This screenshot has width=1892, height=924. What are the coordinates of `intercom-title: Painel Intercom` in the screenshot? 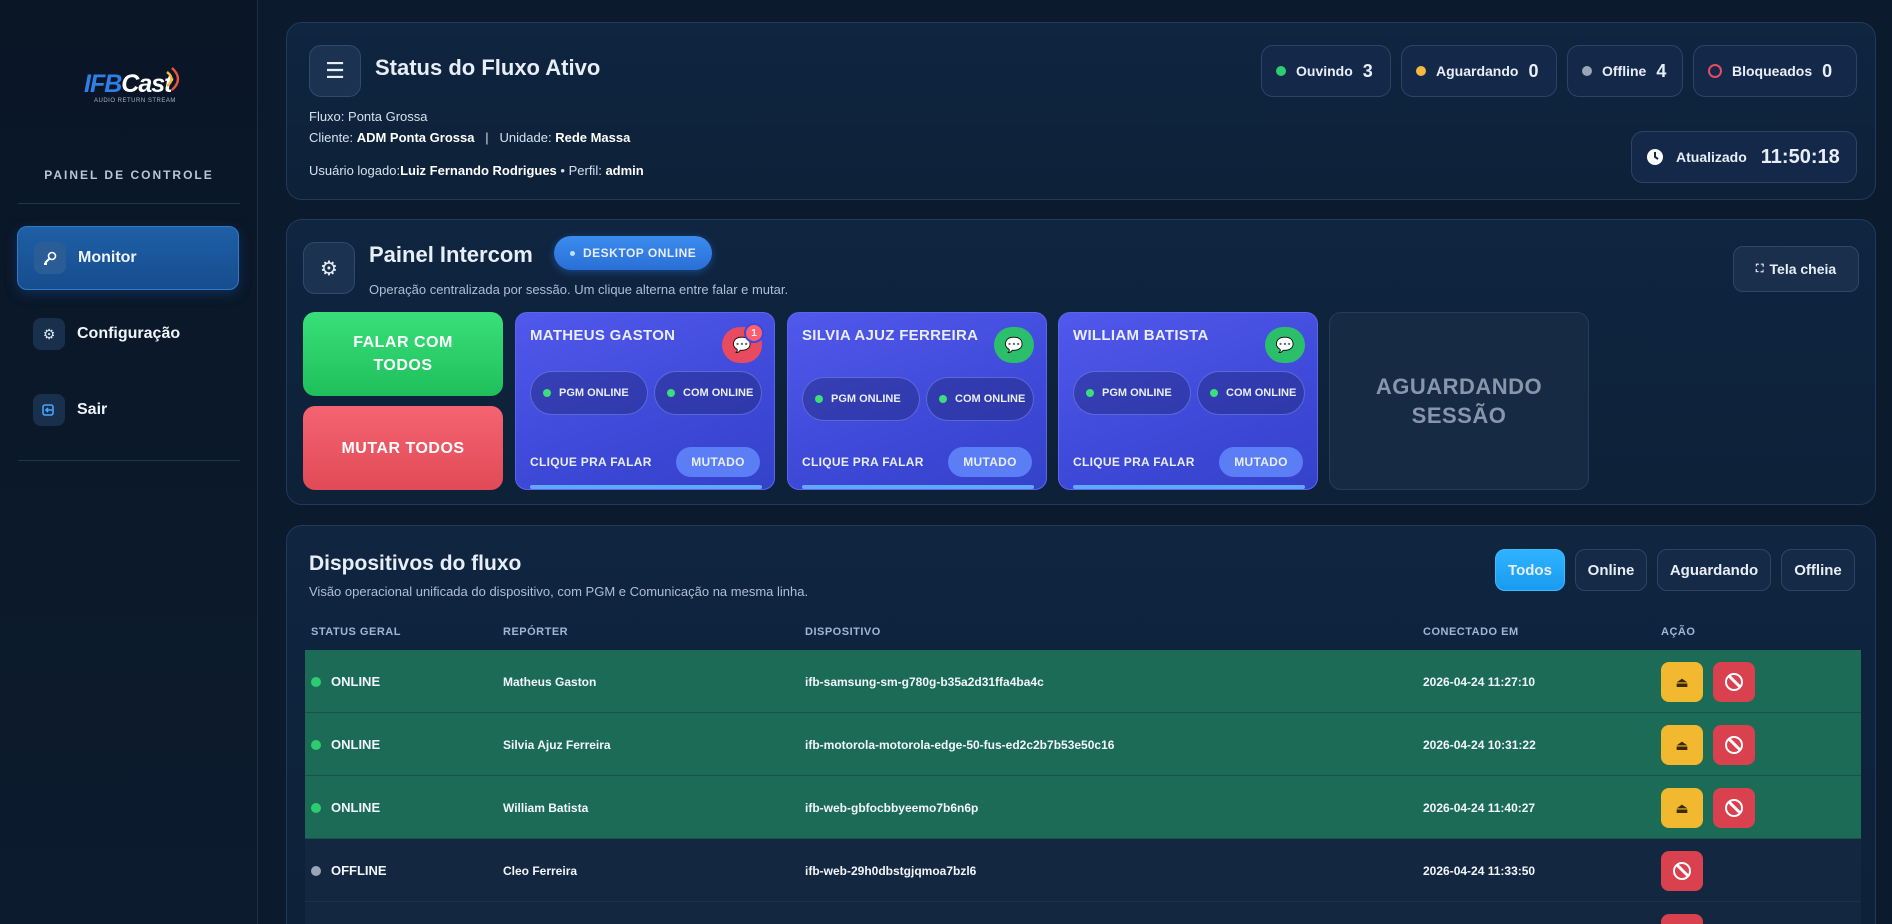 It's located at (451, 254).